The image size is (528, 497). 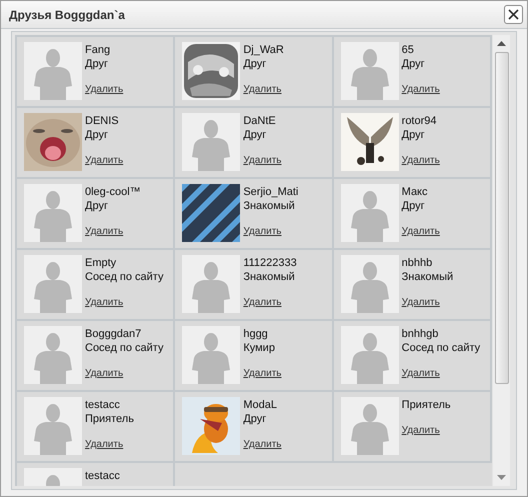 I want to click on friend-name: Fang, so click(x=98, y=50).